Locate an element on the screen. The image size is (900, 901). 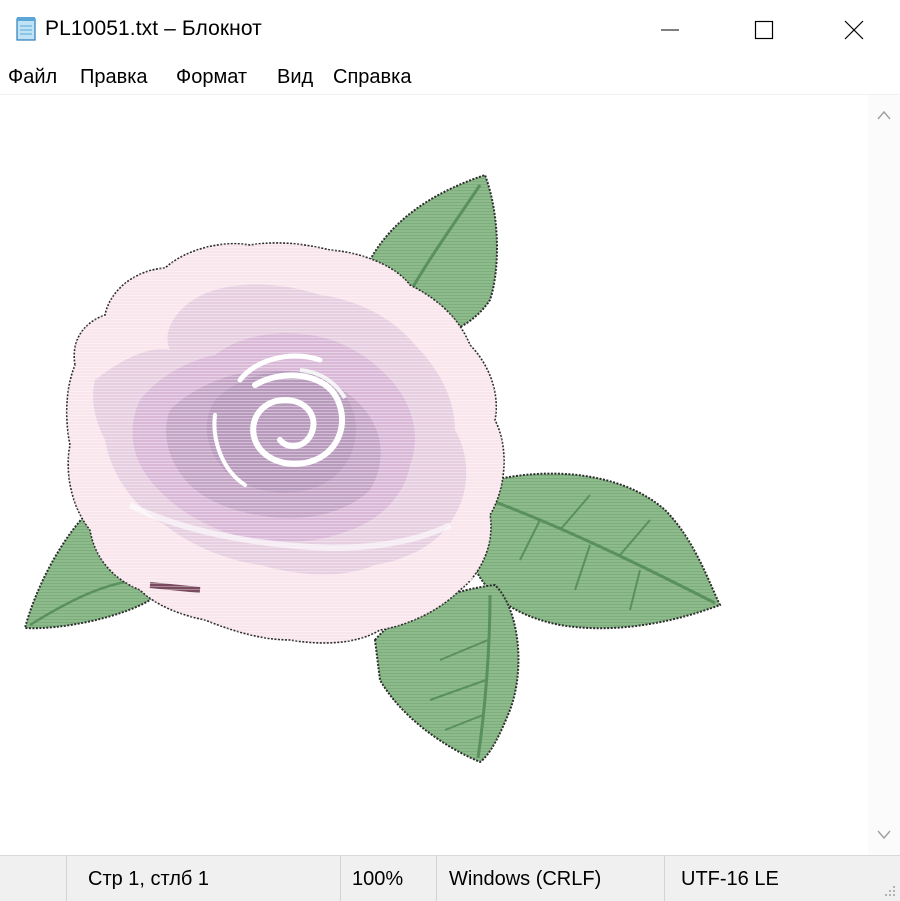
maximize-button is located at coordinates (764, 30).